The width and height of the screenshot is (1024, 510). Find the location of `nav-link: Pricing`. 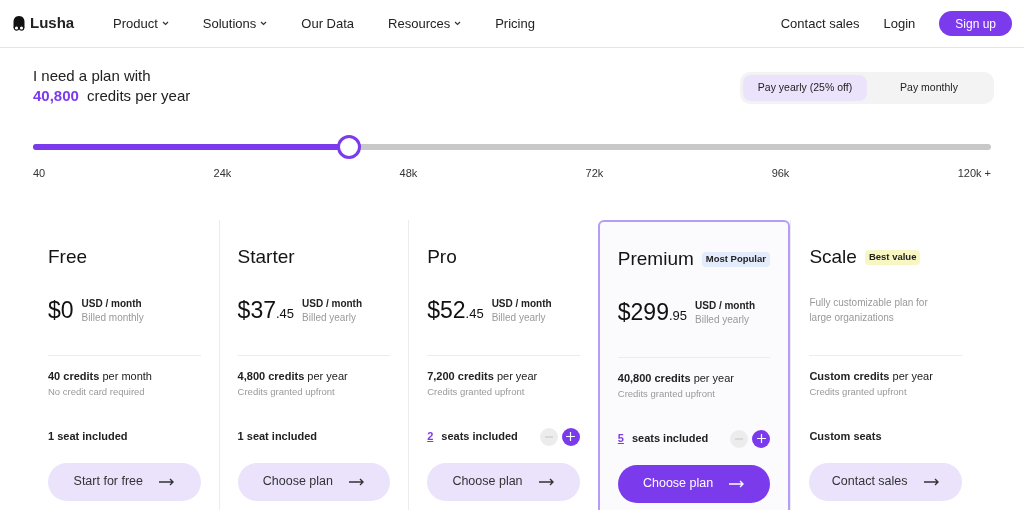

nav-link: Pricing is located at coordinates (515, 23).